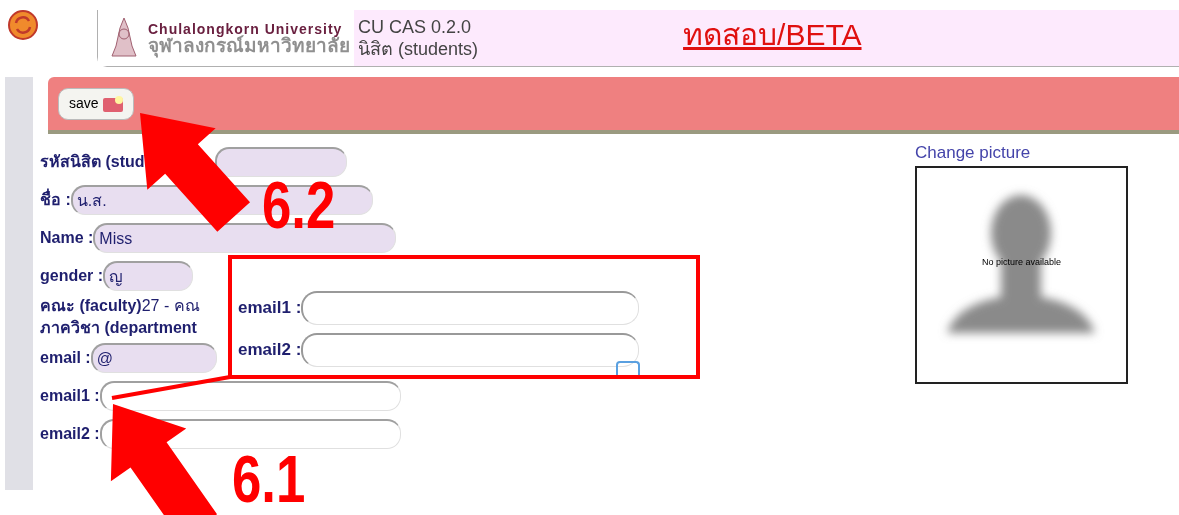 The width and height of the screenshot is (1179, 515). Describe the element at coordinates (96, 103) in the screenshot. I see `save-button: save` at that location.